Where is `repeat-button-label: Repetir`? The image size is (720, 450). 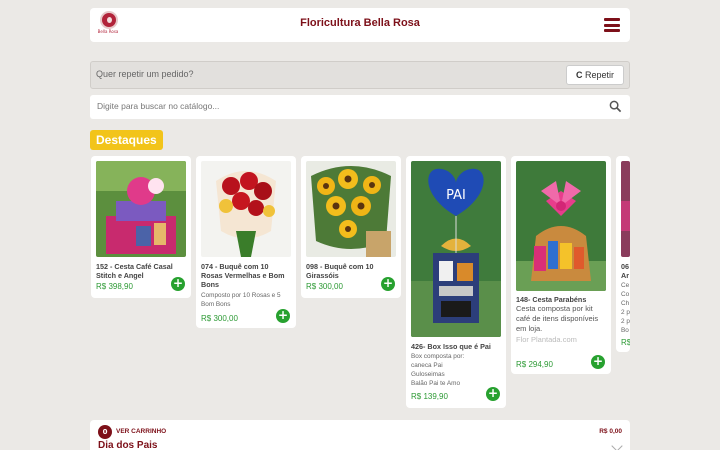 repeat-button-label: Repetir is located at coordinates (600, 75).